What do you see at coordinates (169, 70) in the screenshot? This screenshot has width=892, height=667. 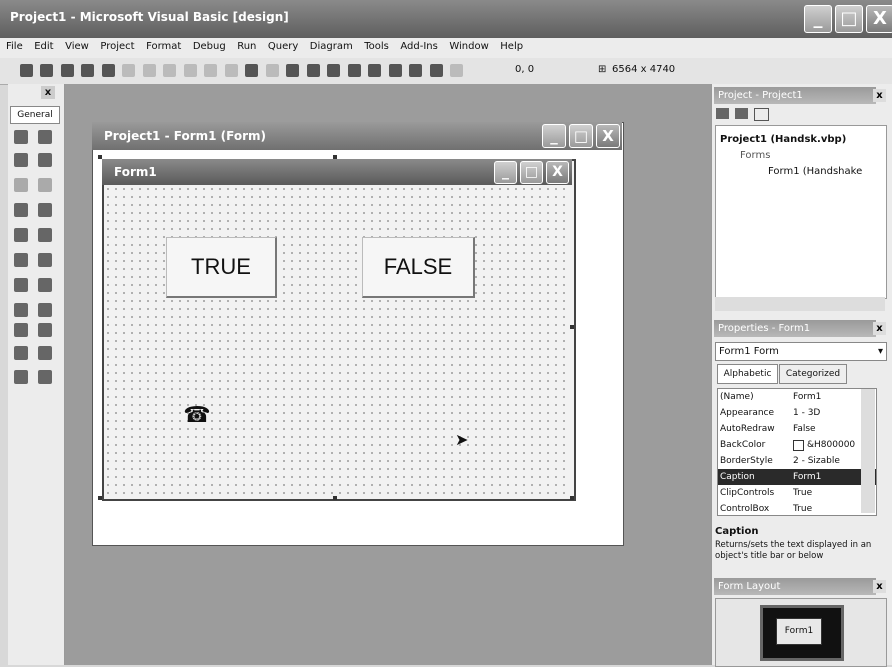 I see `paste-icon` at bounding box center [169, 70].